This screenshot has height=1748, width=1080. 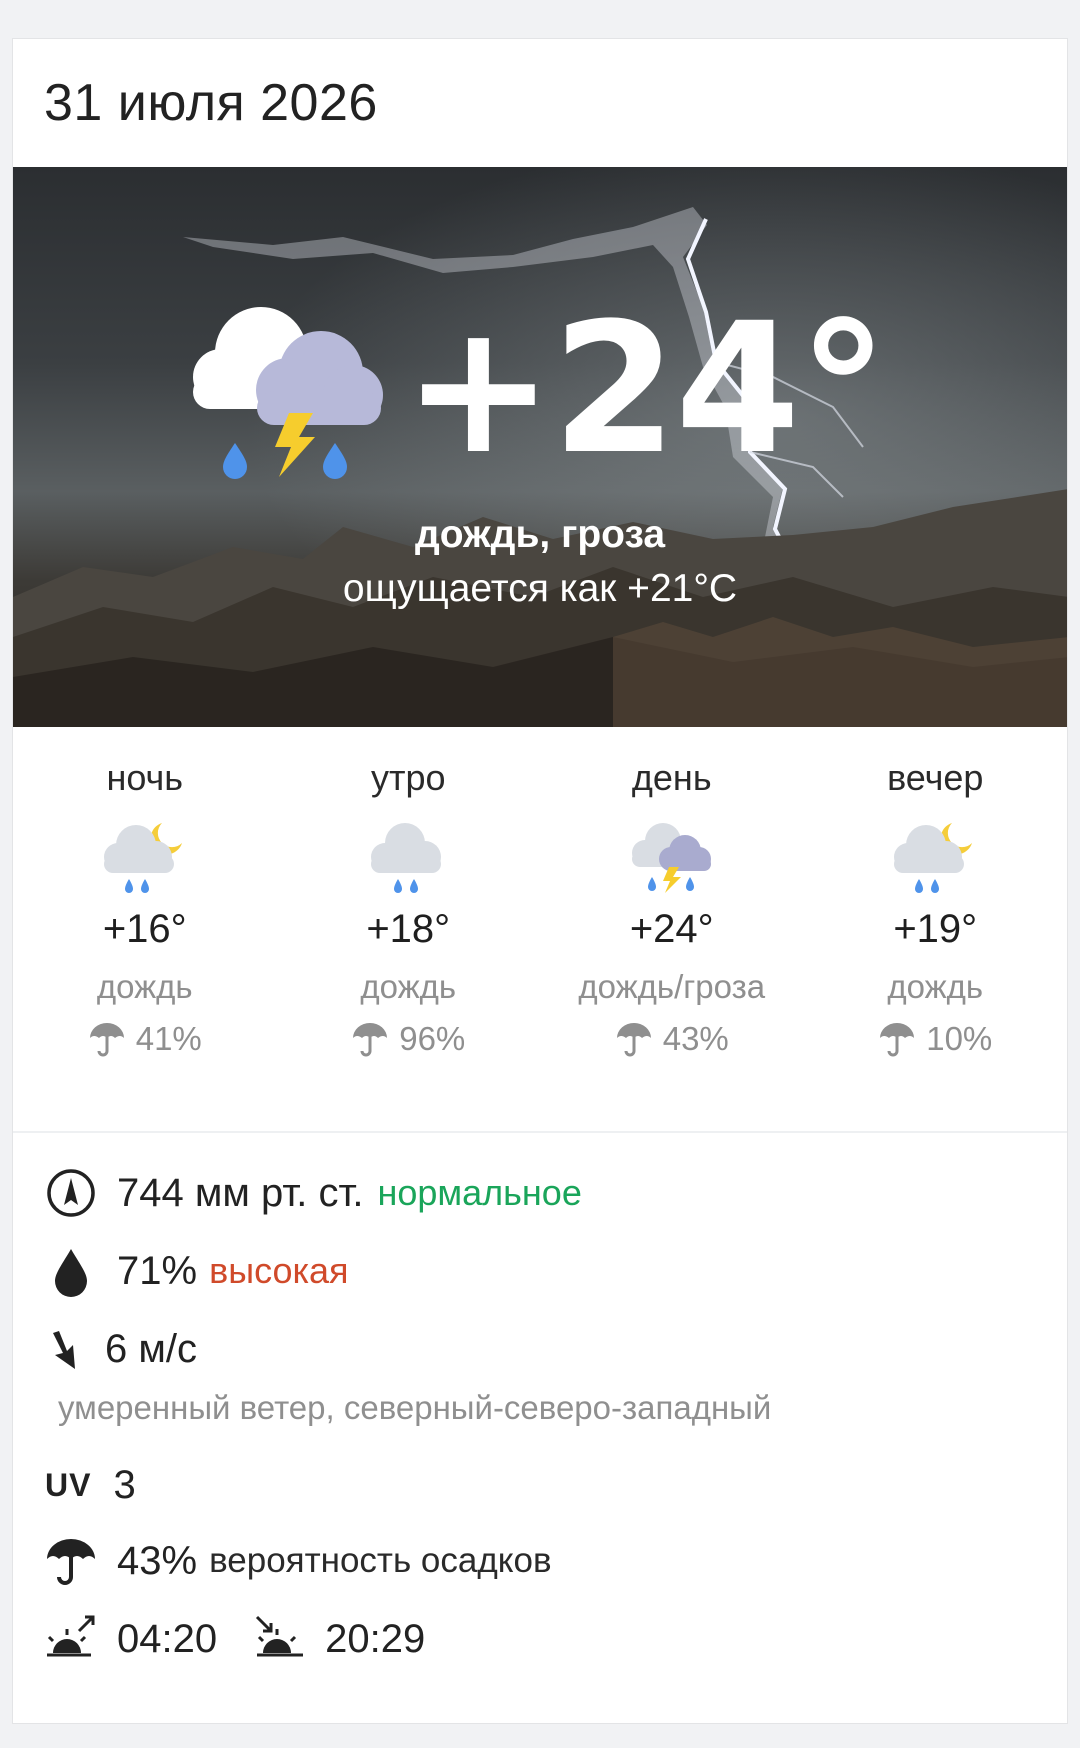 I want to click on day-part-temperature: +19°, so click(x=935, y=929).